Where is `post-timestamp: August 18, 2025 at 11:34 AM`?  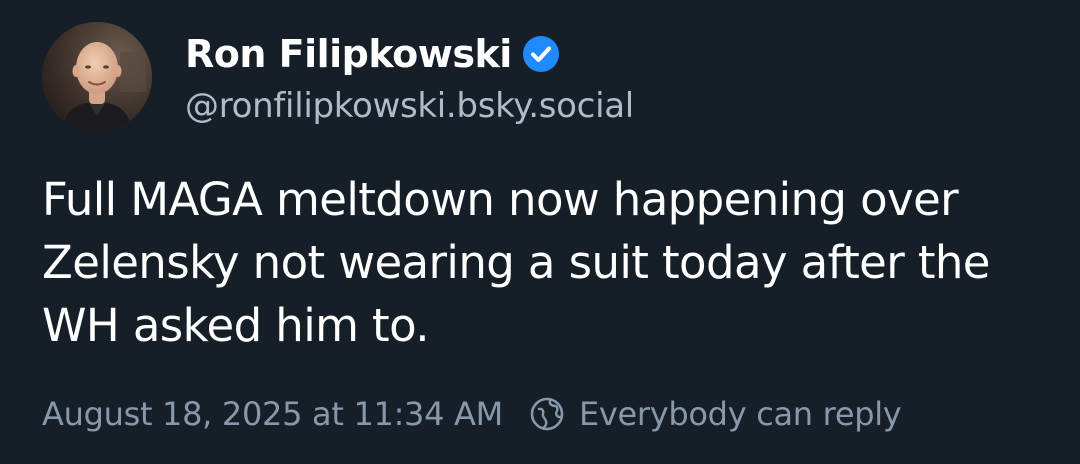
post-timestamp: August 18, 2025 at 11:34 AM is located at coordinates (272, 414).